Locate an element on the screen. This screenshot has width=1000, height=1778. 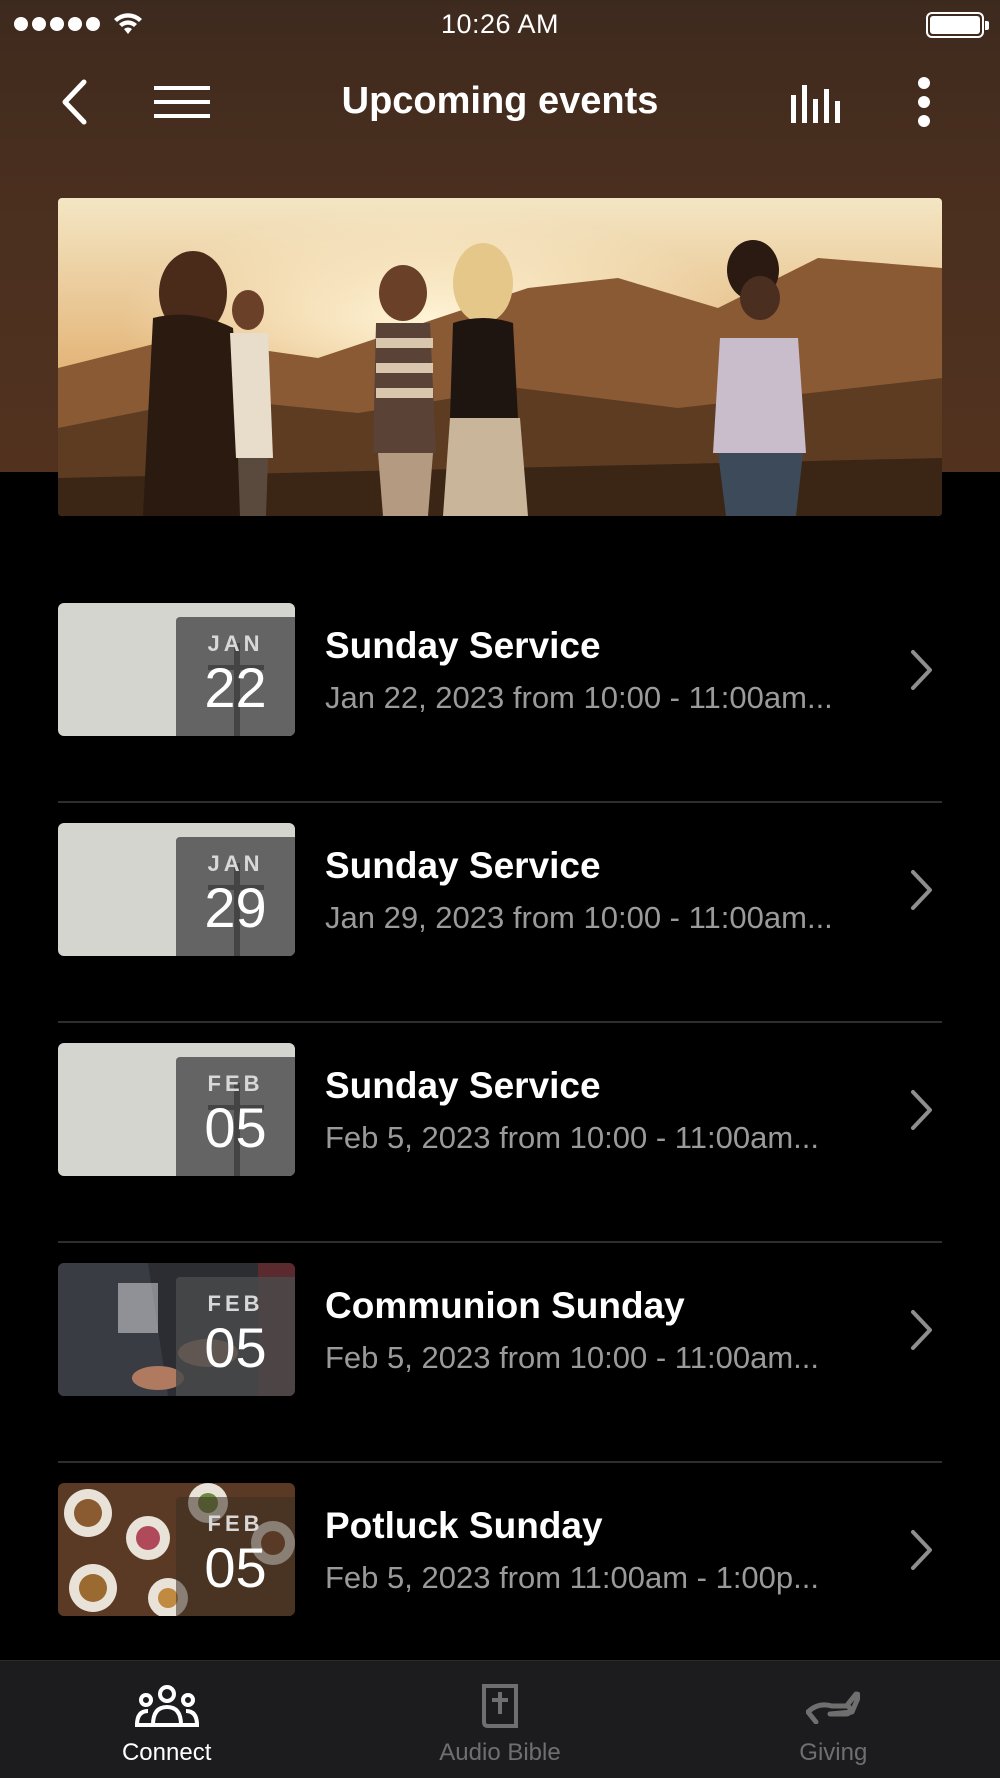
event-date-badge: JAN 22 is located at coordinates (235, 676).